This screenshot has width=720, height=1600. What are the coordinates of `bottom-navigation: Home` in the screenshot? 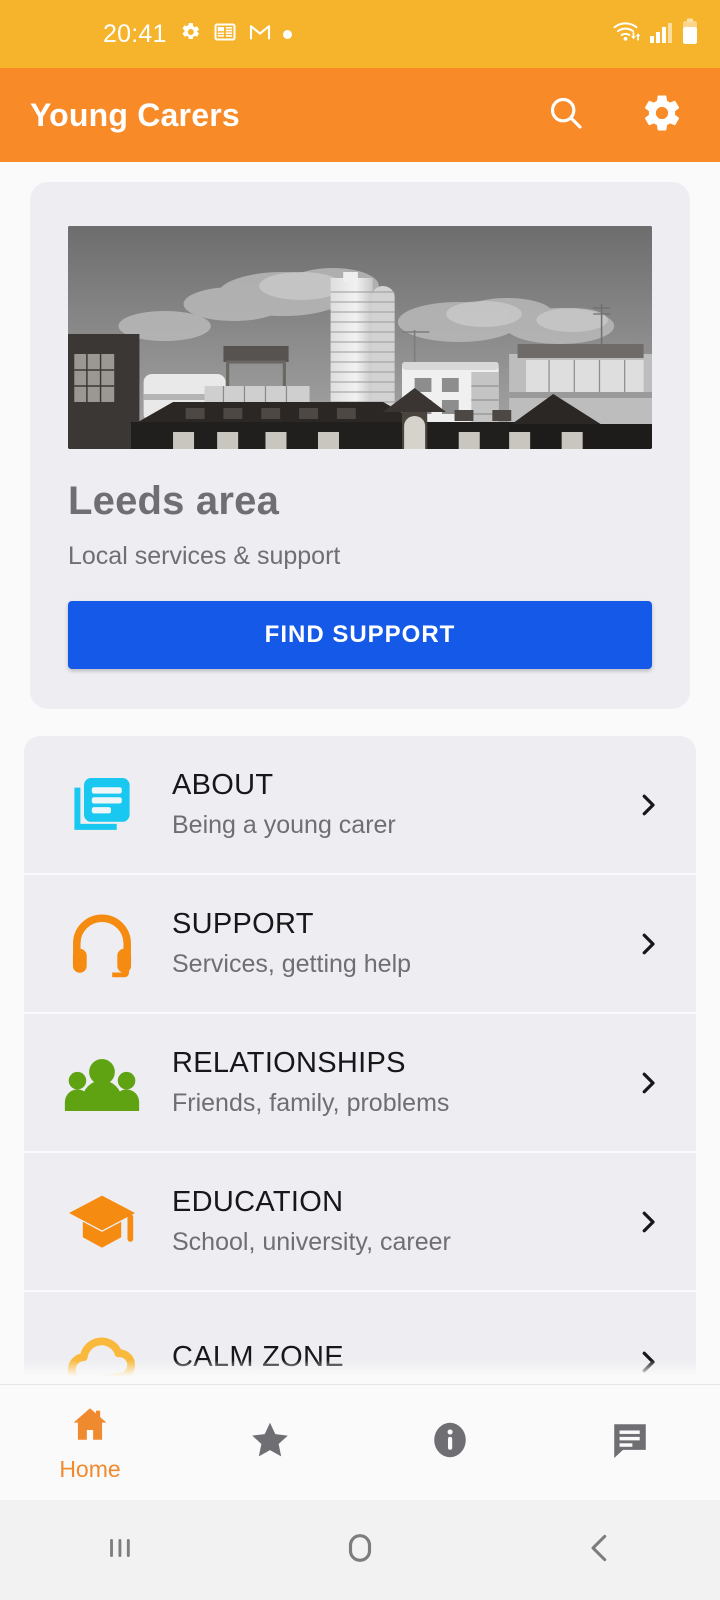 It's located at (360, 1442).